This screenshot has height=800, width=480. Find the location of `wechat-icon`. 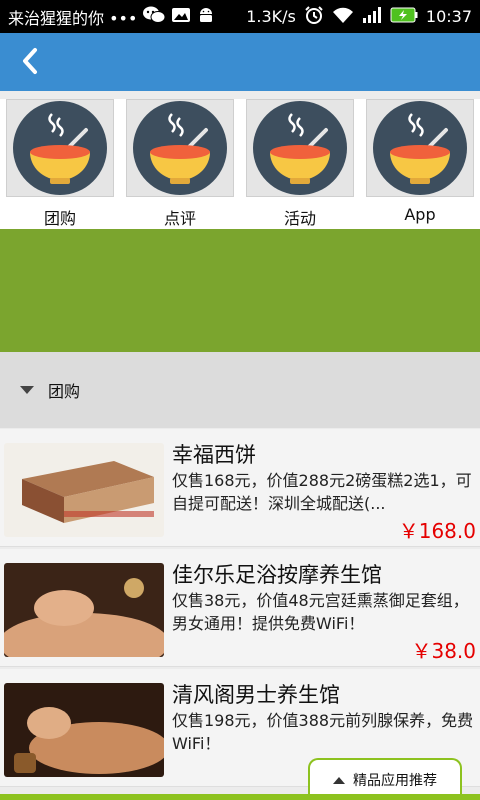

wechat-icon is located at coordinates (154, 17).